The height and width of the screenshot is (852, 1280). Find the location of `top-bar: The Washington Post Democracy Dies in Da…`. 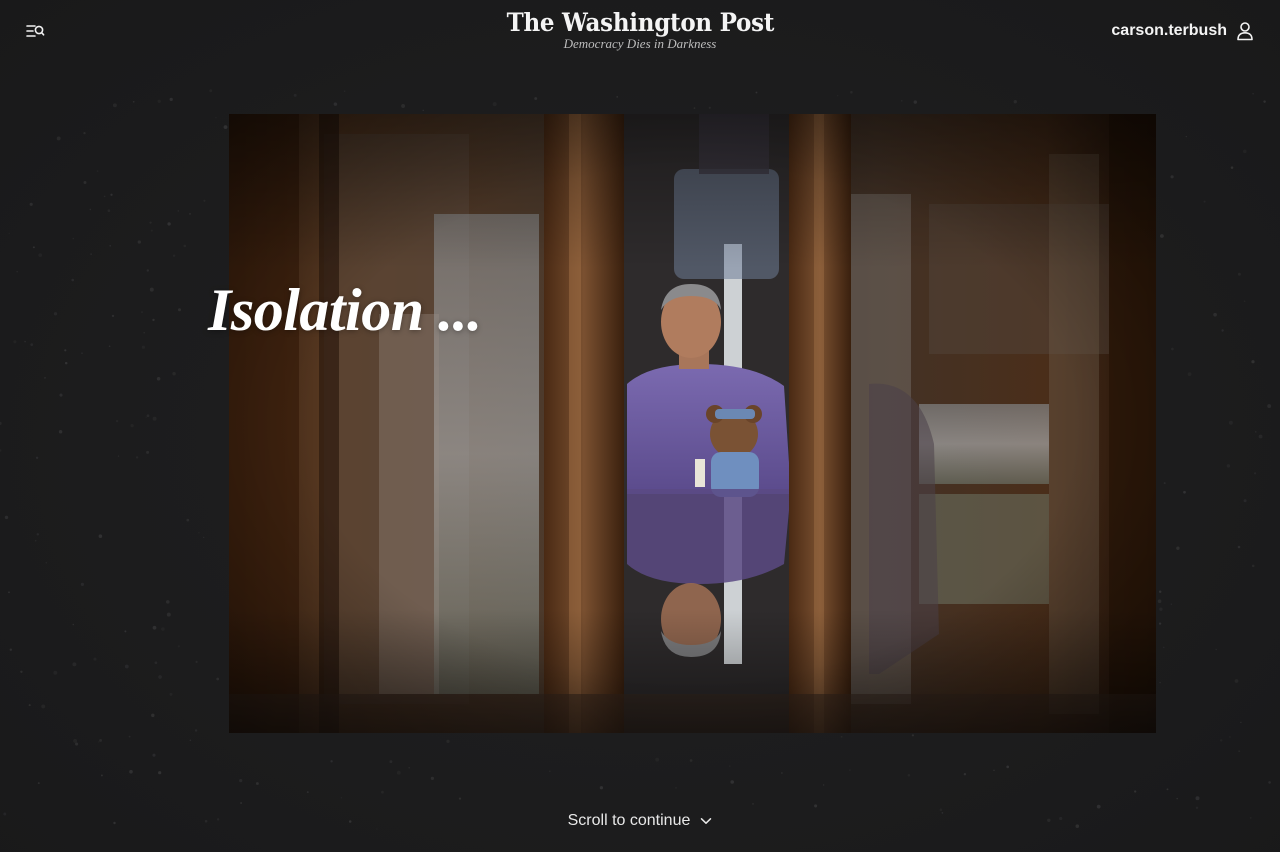

top-bar: The Washington Post Democracy Dies in Da… is located at coordinates (640, 31).